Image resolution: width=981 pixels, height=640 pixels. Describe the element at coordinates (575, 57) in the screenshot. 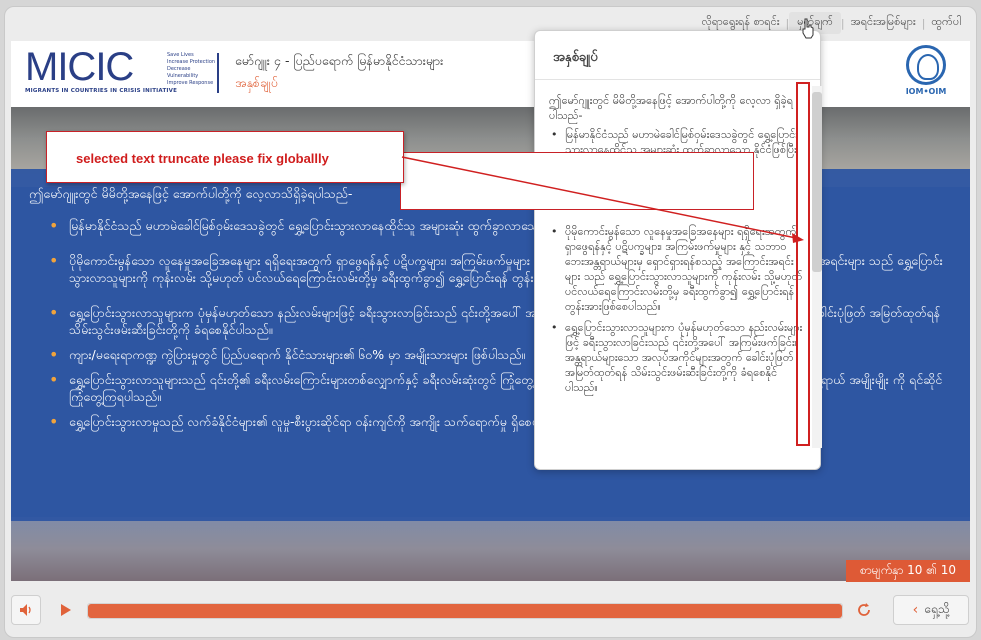

I see `popup-title: အနှစ်ချုပ်` at that location.